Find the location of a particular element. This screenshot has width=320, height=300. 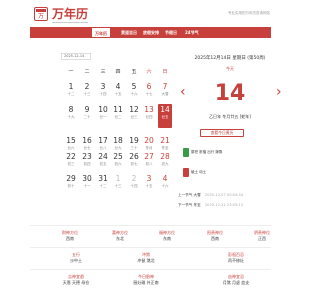

calendar-day-lunar: 初三 is located at coordinates (71, 164).